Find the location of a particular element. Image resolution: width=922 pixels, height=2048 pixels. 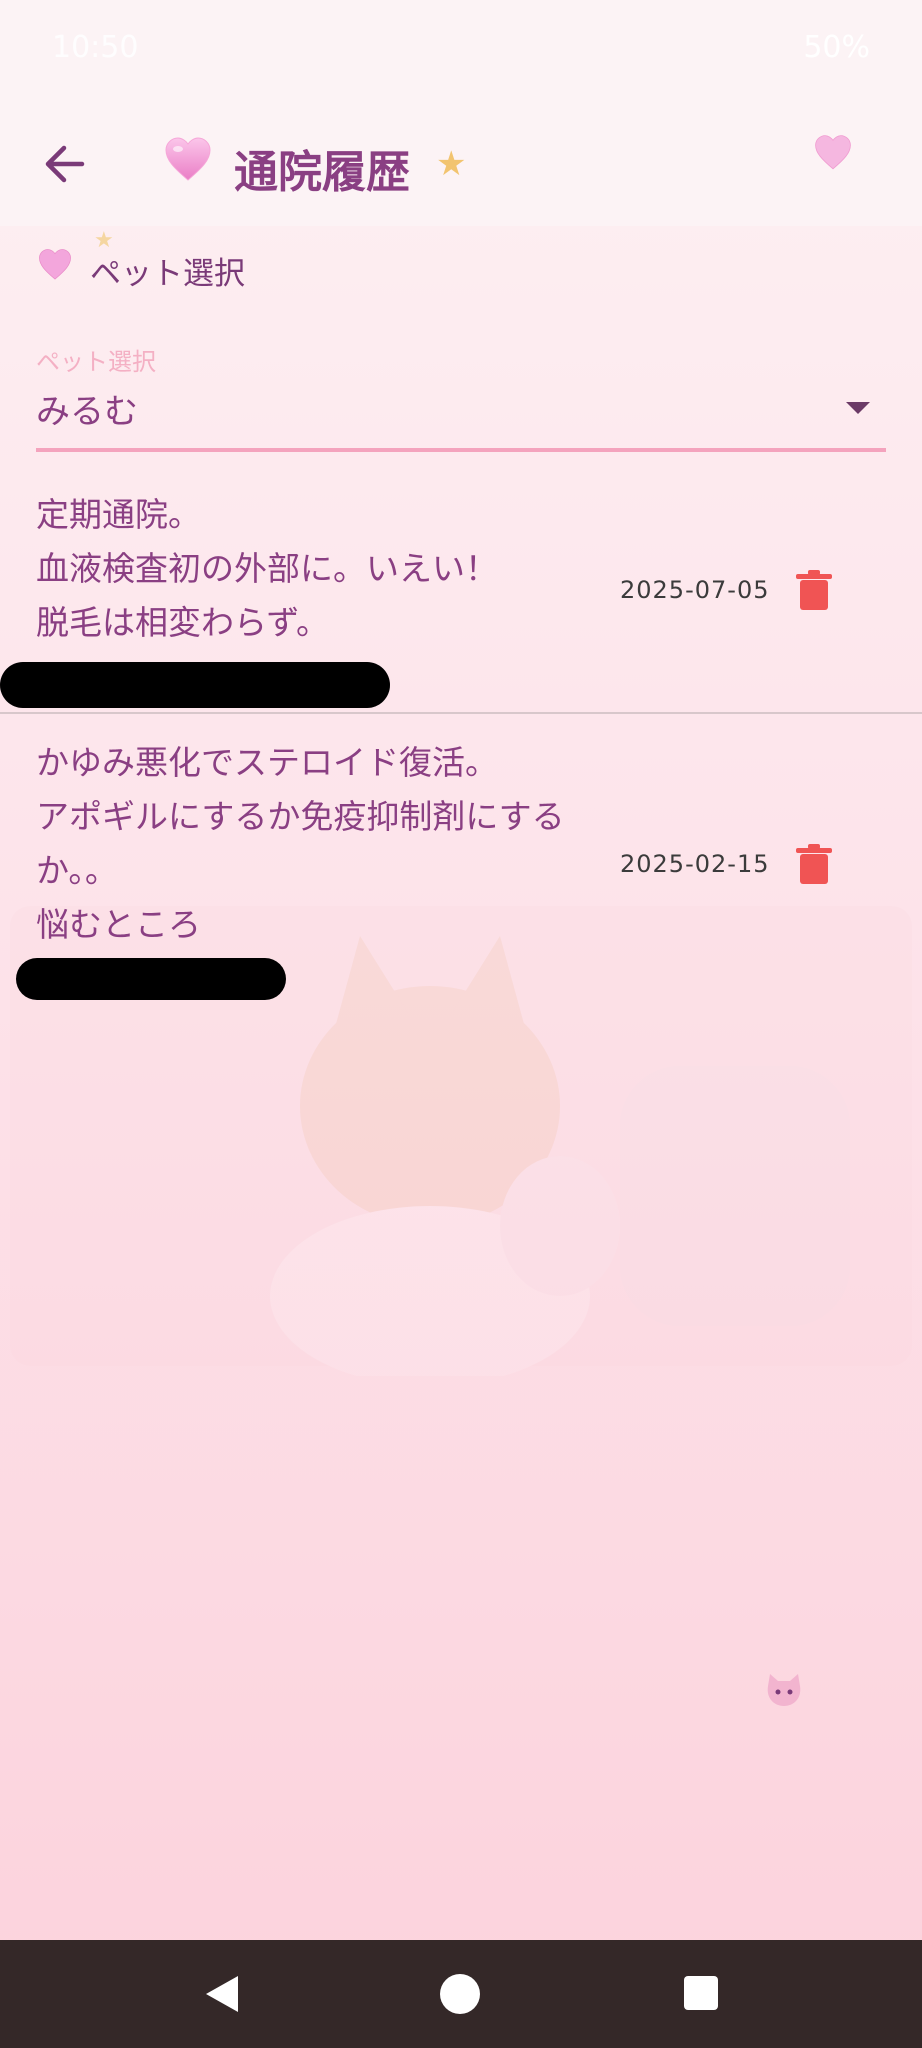

pet-select-label: ペット選択 is located at coordinates (96, 362).